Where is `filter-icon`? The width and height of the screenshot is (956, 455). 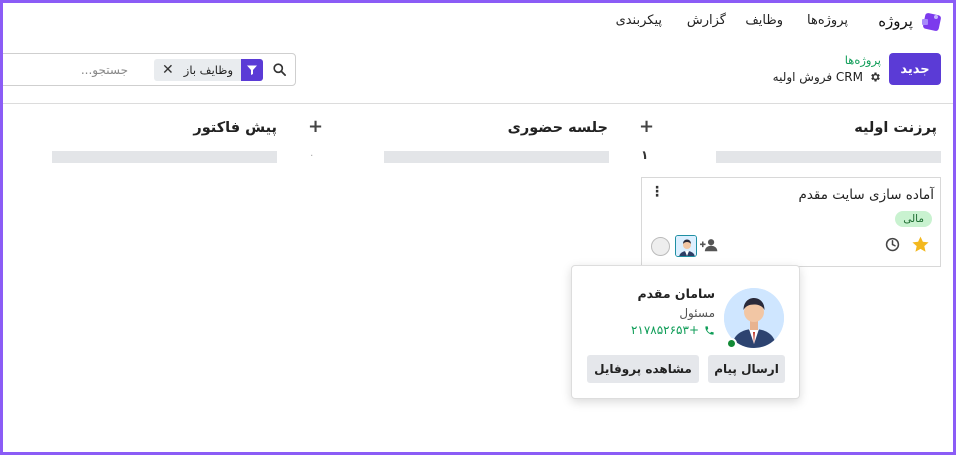 filter-icon is located at coordinates (252, 70).